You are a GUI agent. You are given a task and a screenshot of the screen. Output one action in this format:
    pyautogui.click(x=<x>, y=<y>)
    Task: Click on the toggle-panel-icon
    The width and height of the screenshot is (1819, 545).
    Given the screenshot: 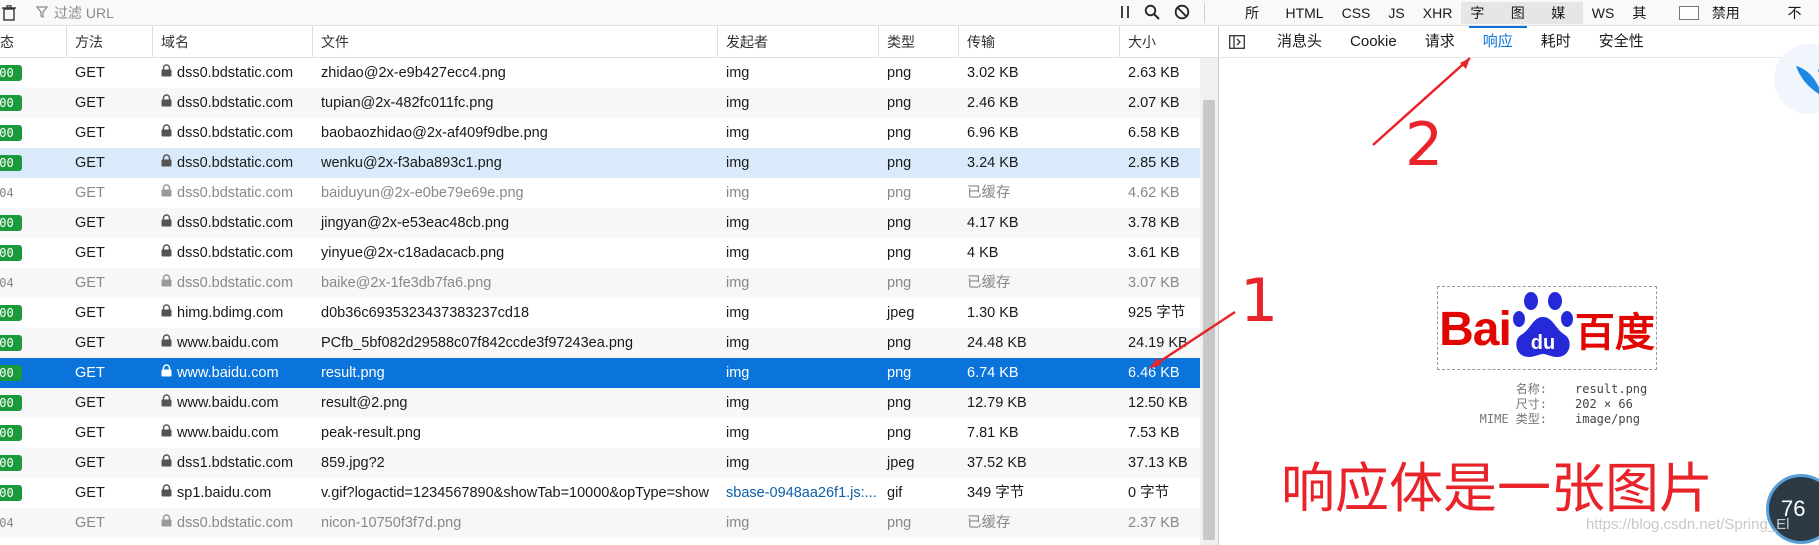 What is the action you would take?
    pyautogui.click(x=1237, y=41)
    